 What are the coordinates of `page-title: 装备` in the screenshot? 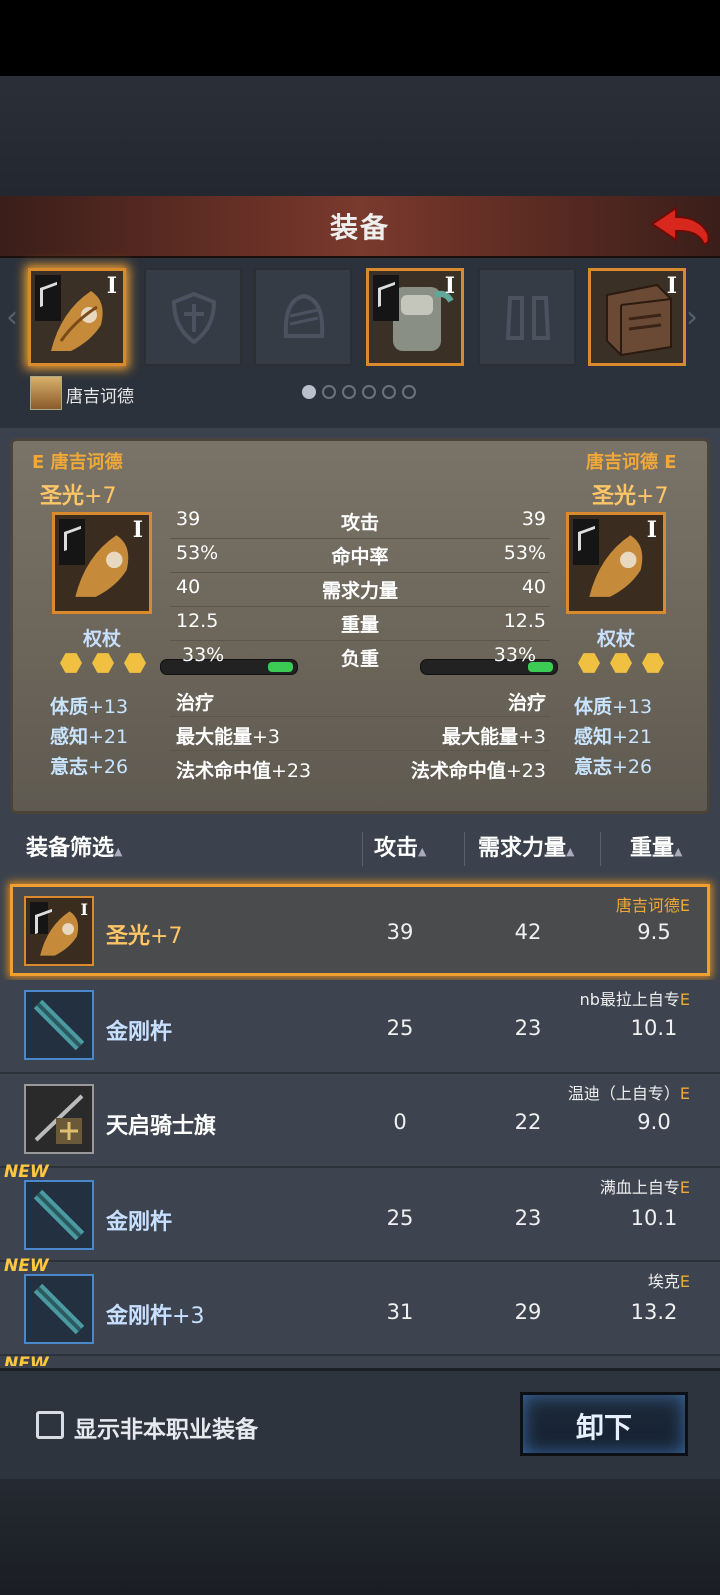 It's located at (359, 227).